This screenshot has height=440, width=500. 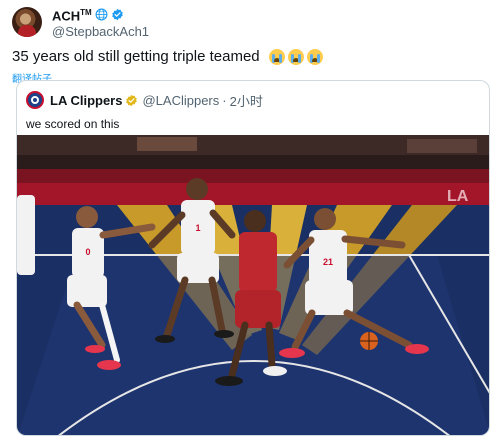 I want to click on quoted-tweet-text: we scored on this, so click(x=73, y=124).